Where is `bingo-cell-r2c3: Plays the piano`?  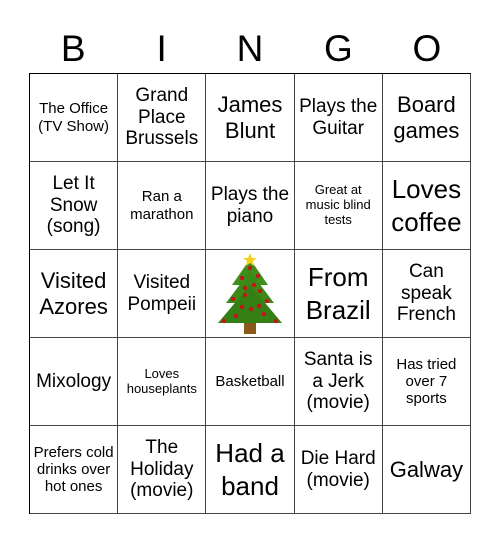
bingo-cell-r2c3: Plays the piano is located at coordinates (250, 206).